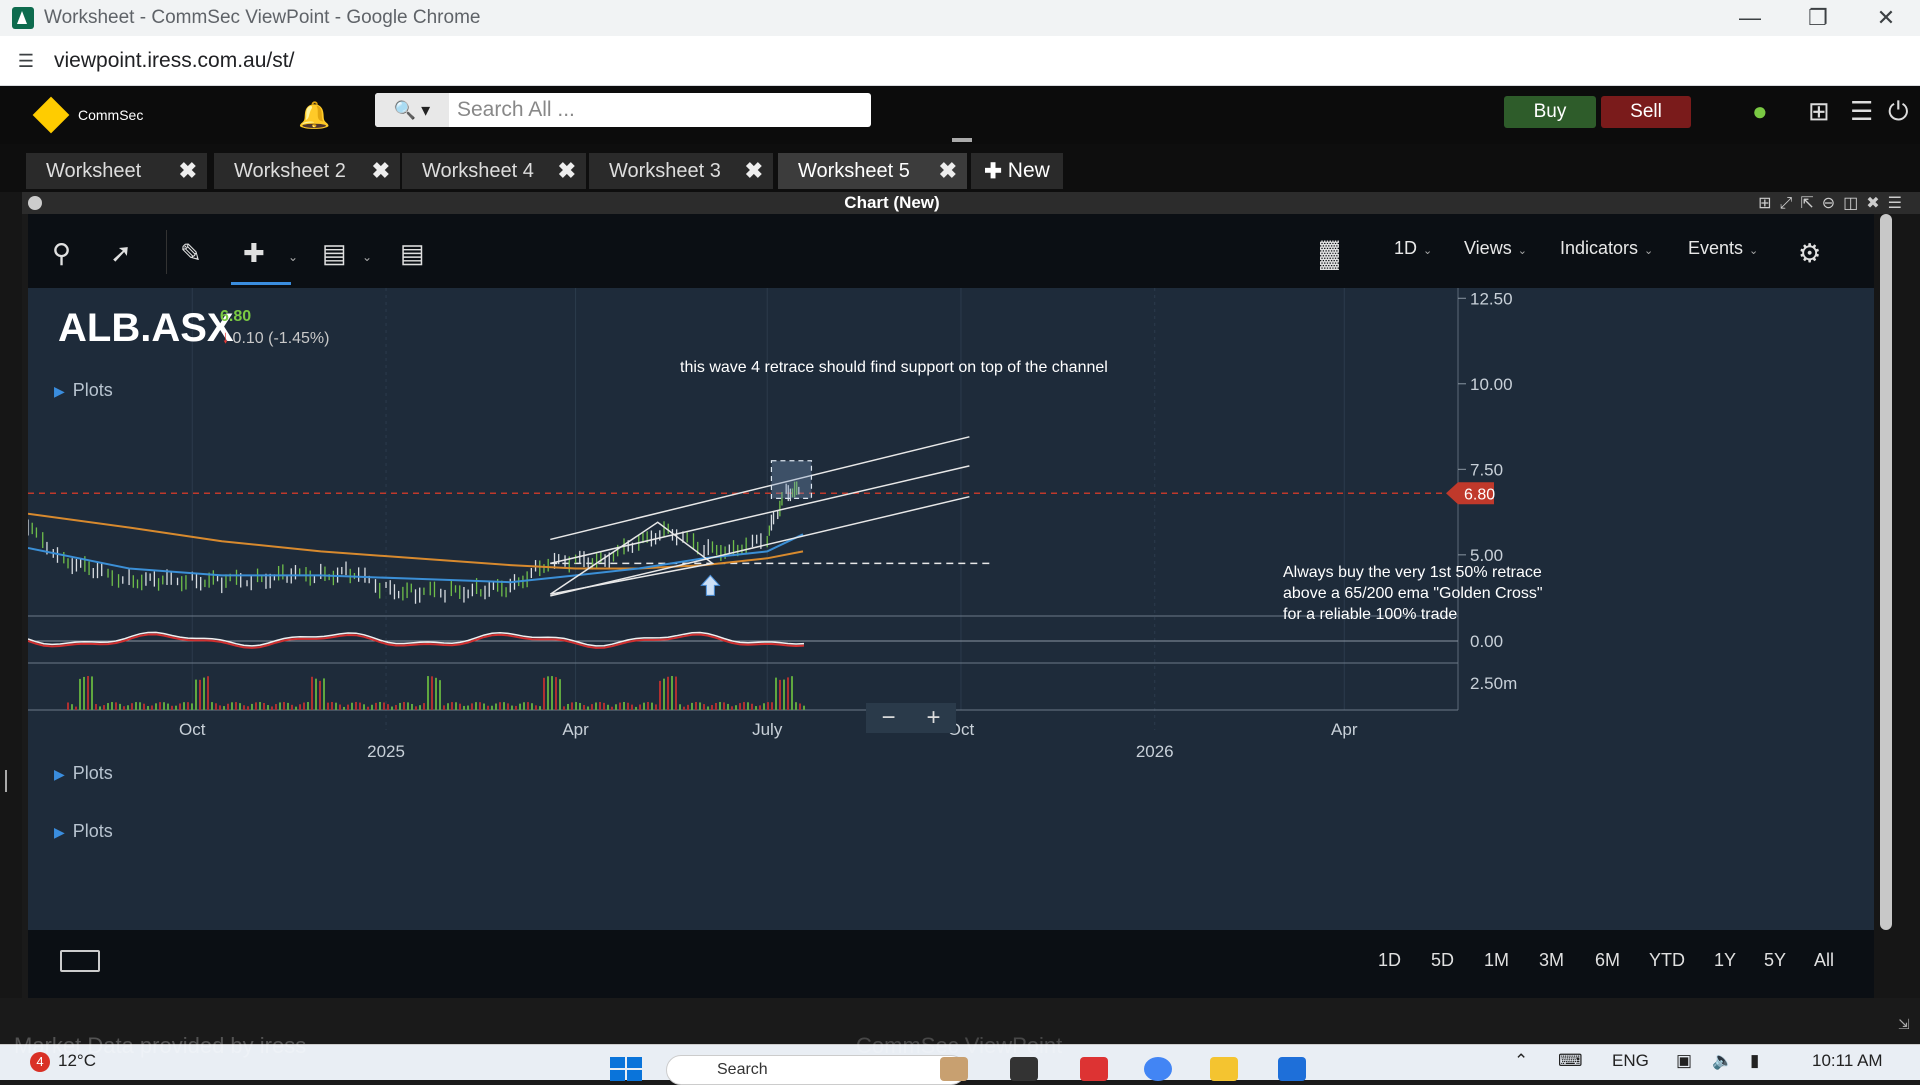 The height and width of the screenshot is (1085, 1920). I want to click on url-text: viewpoint.iress.com.au/st/, so click(174, 61).